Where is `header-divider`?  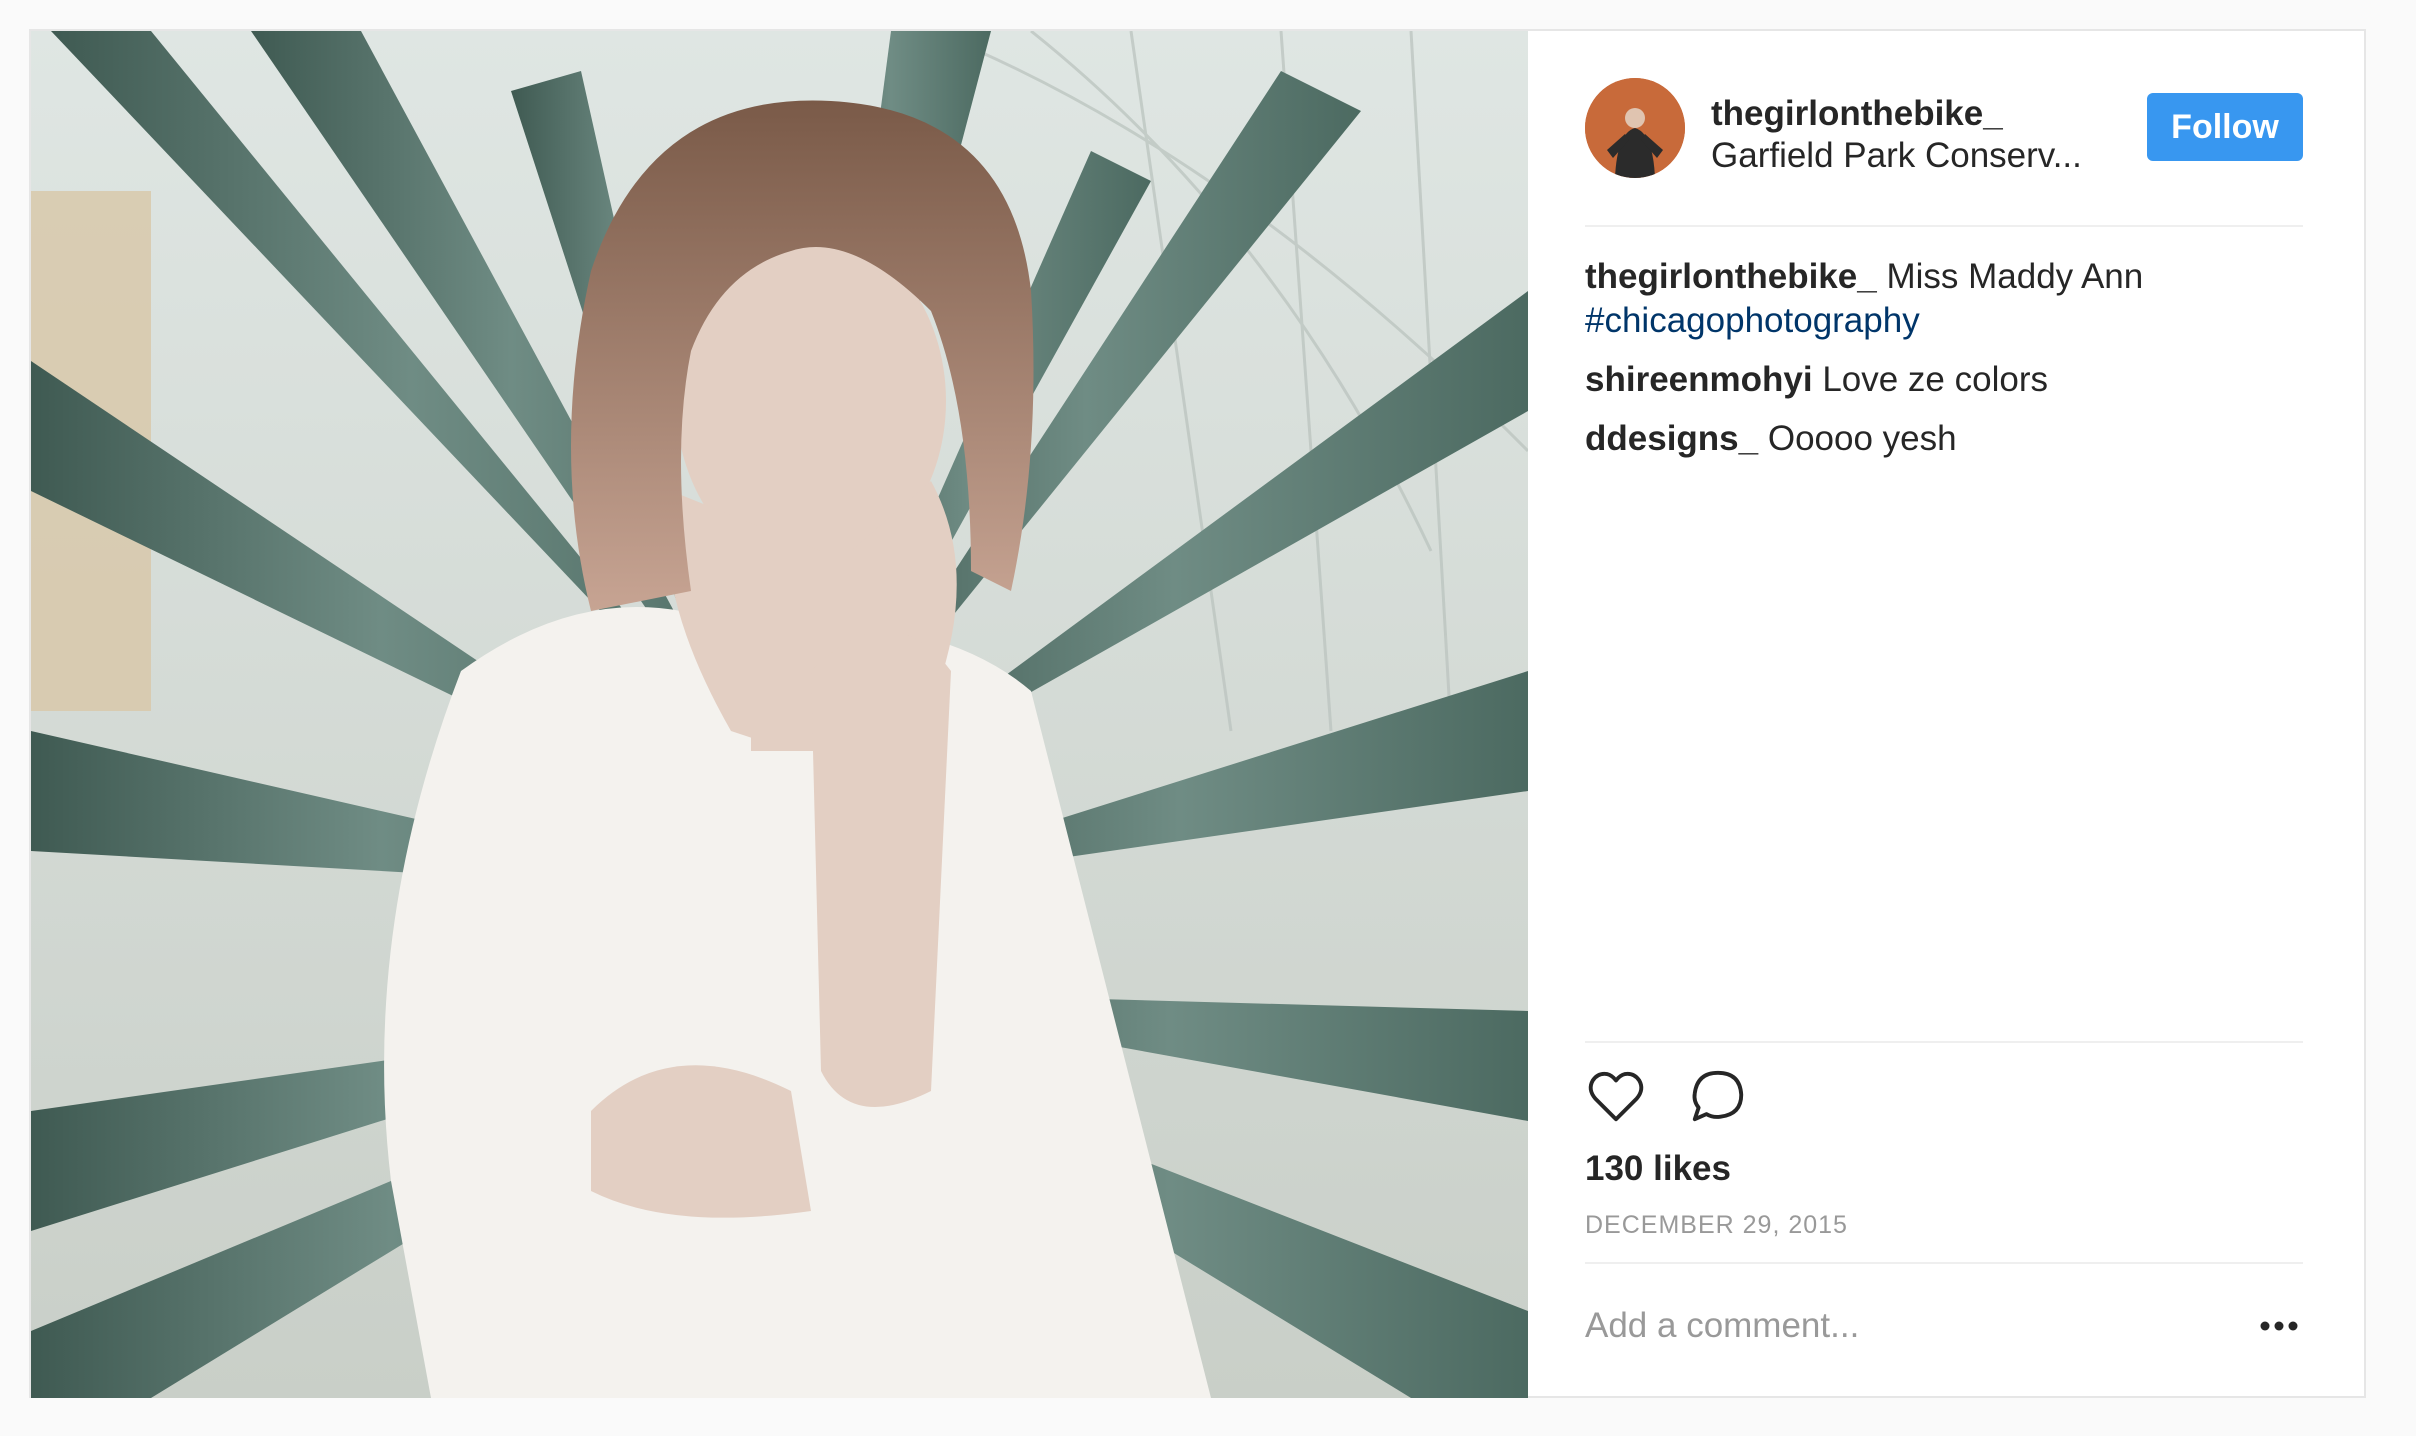 header-divider is located at coordinates (1944, 226).